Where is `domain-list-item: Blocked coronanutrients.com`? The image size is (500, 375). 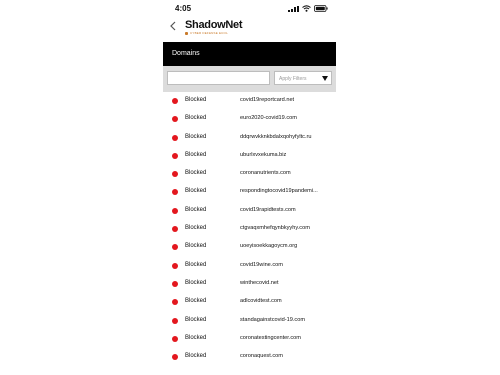 domain-list-item: Blocked coronanutrients.com is located at coordinates (249, 174).